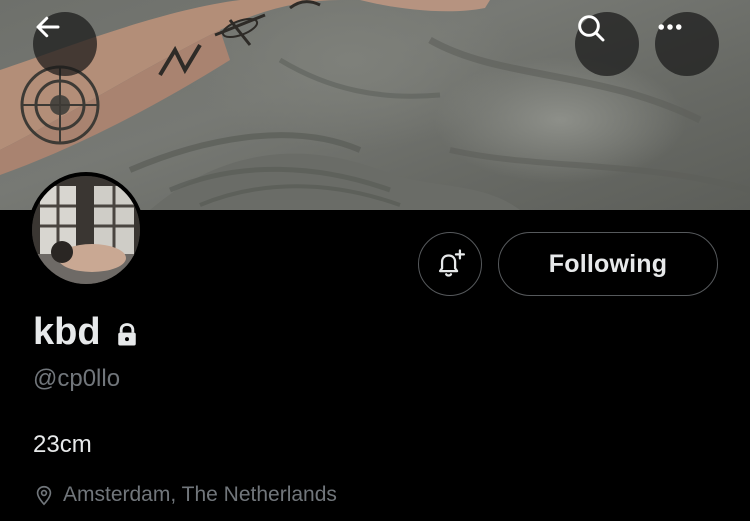  Describe the element at coordinates (62, 444) in the screenshot. I see `profile-bio: 23cm` at that location.